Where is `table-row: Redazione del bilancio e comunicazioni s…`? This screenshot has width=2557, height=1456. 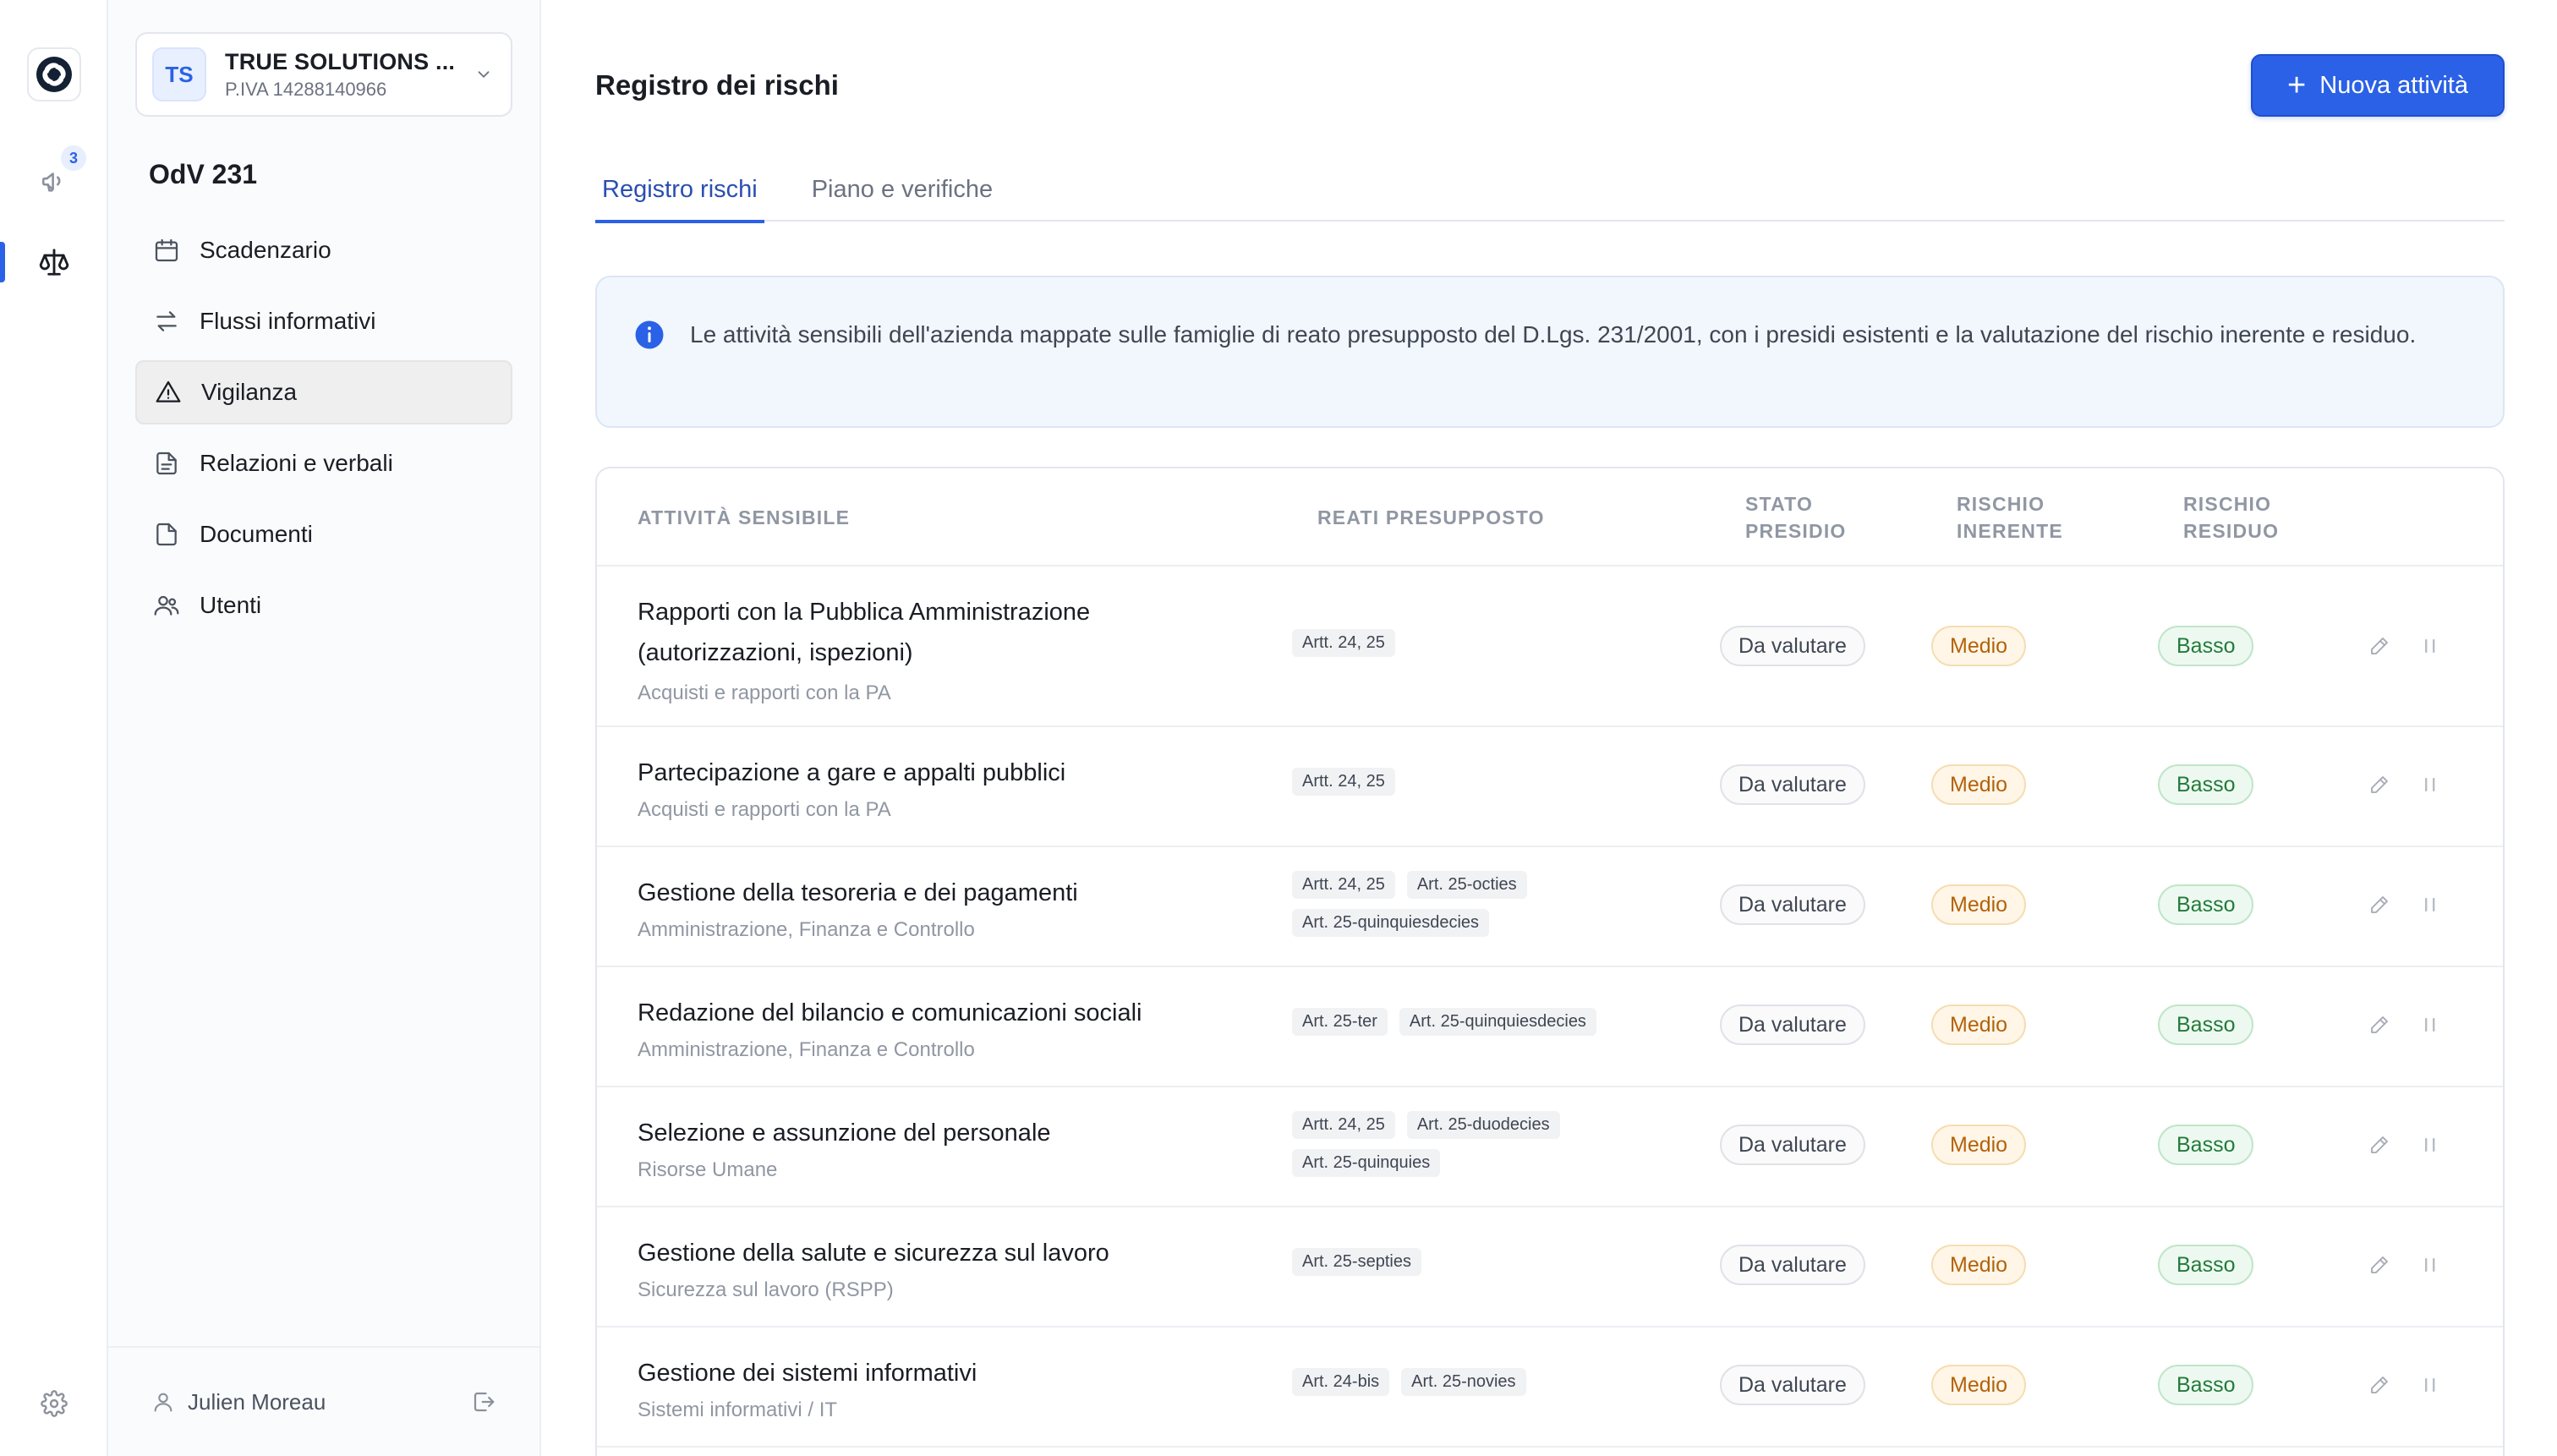 table-row: Redazione del bilancio e comunicazioni s… is located at coordinates (1550, 1027).